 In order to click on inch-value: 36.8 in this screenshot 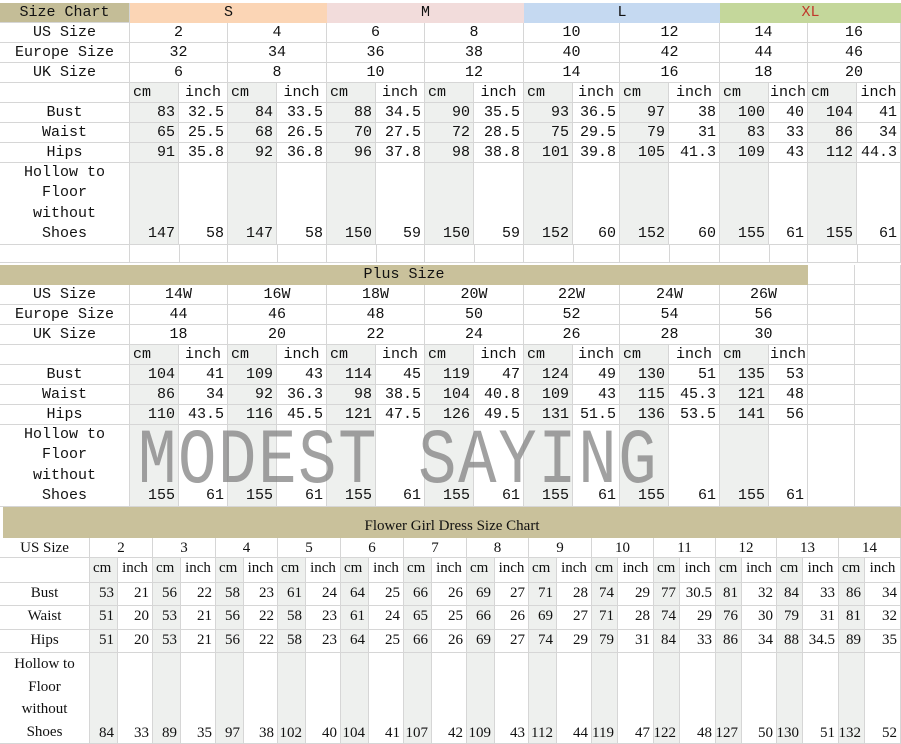, I will do `click(302, 153)`.